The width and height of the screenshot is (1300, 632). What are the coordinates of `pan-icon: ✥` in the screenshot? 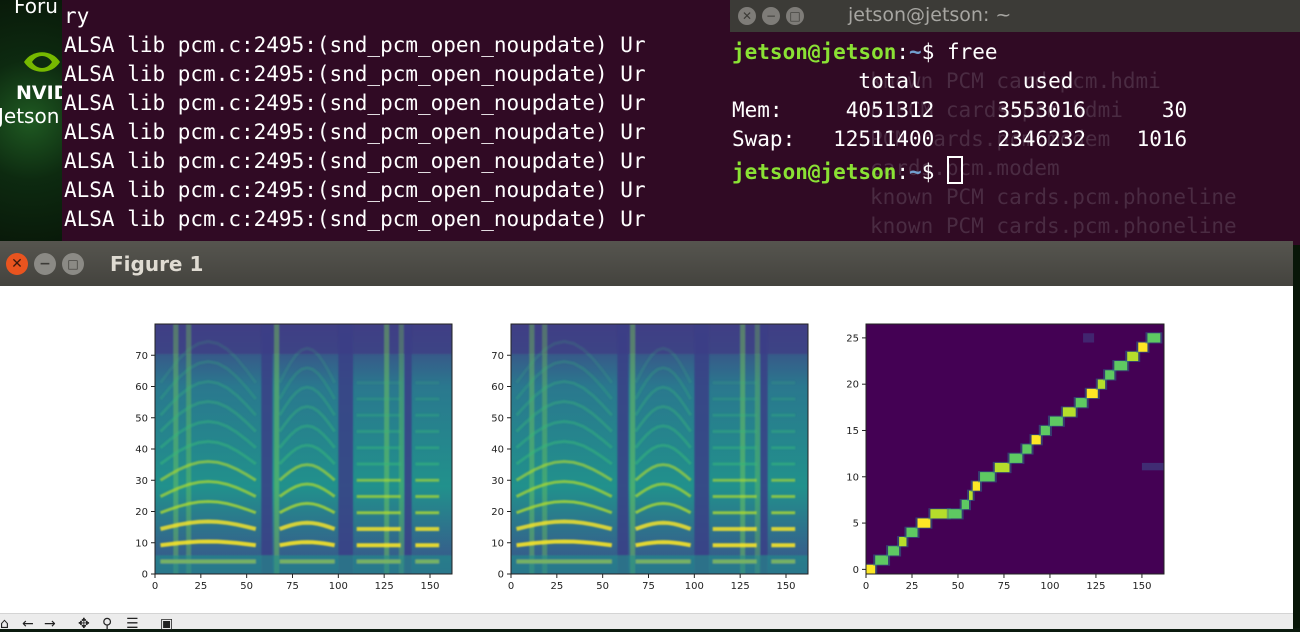 It's located at (84, 624).